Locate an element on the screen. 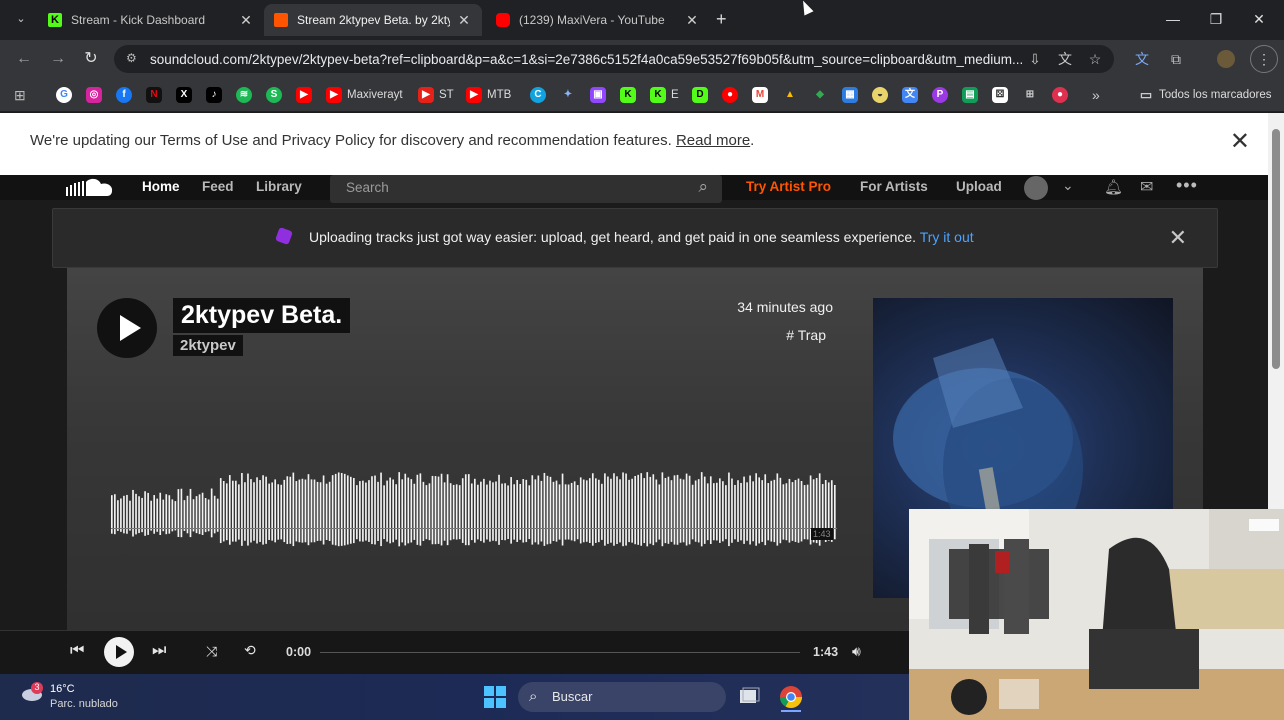  netflix-icon: N is located at coordinates (156, 95).